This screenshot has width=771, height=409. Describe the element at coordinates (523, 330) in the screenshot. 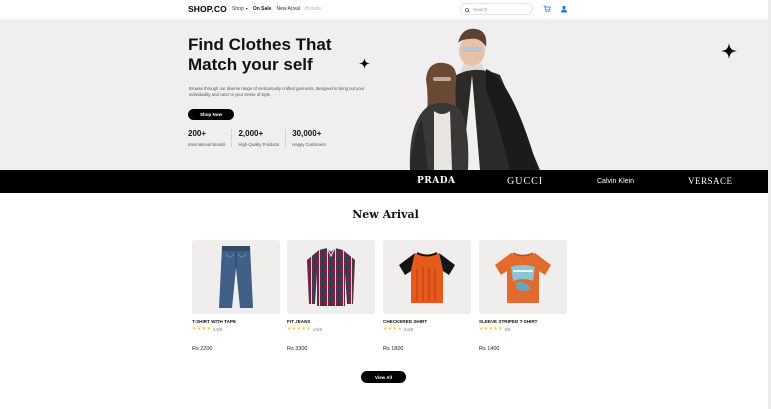

I see `product-rating: ★ ★ ★ ★ ★ 5/5` at that location.